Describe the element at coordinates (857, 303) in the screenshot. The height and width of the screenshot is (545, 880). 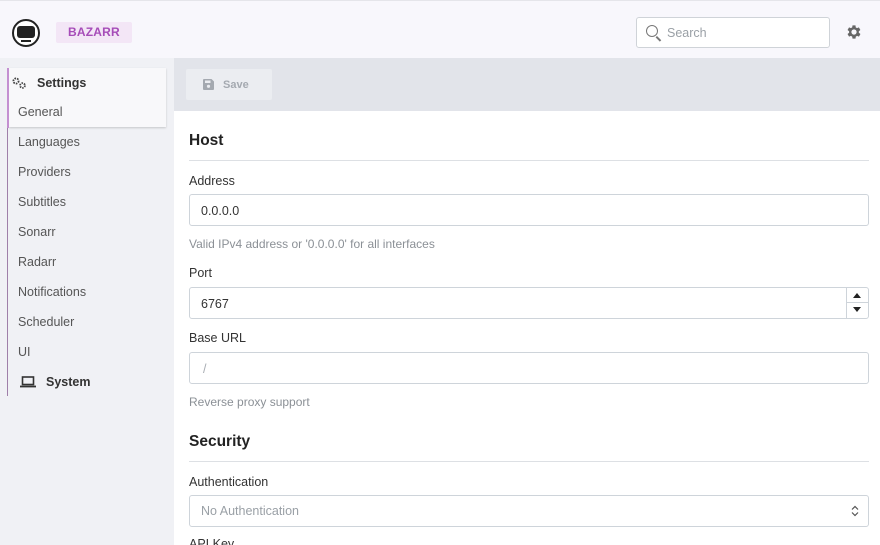
I see `port-stepper` at that location.